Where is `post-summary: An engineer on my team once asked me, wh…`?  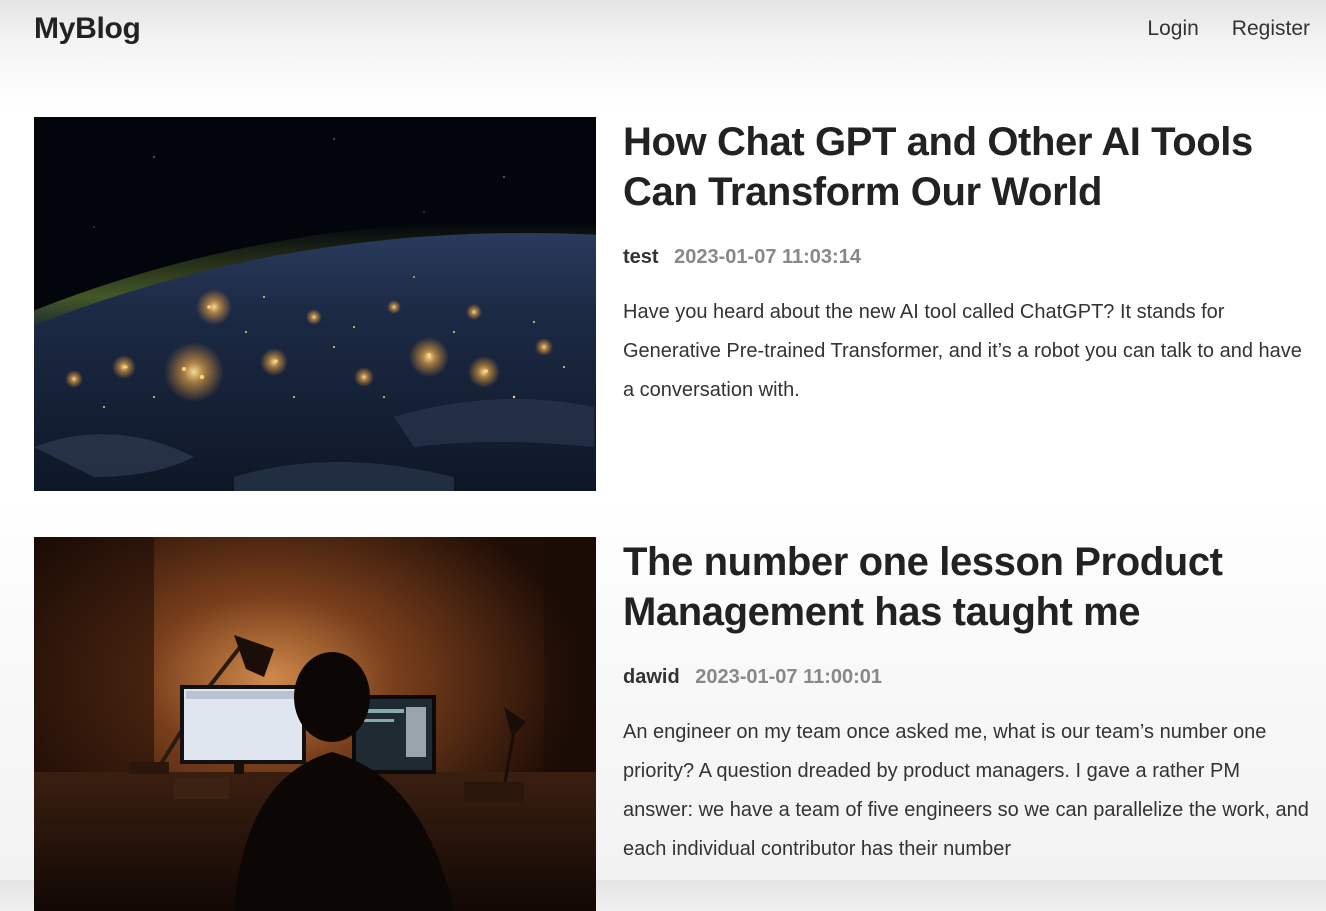 post-summary: An engineer on my team once asked me, wh… is located at coordinates (966, 790).